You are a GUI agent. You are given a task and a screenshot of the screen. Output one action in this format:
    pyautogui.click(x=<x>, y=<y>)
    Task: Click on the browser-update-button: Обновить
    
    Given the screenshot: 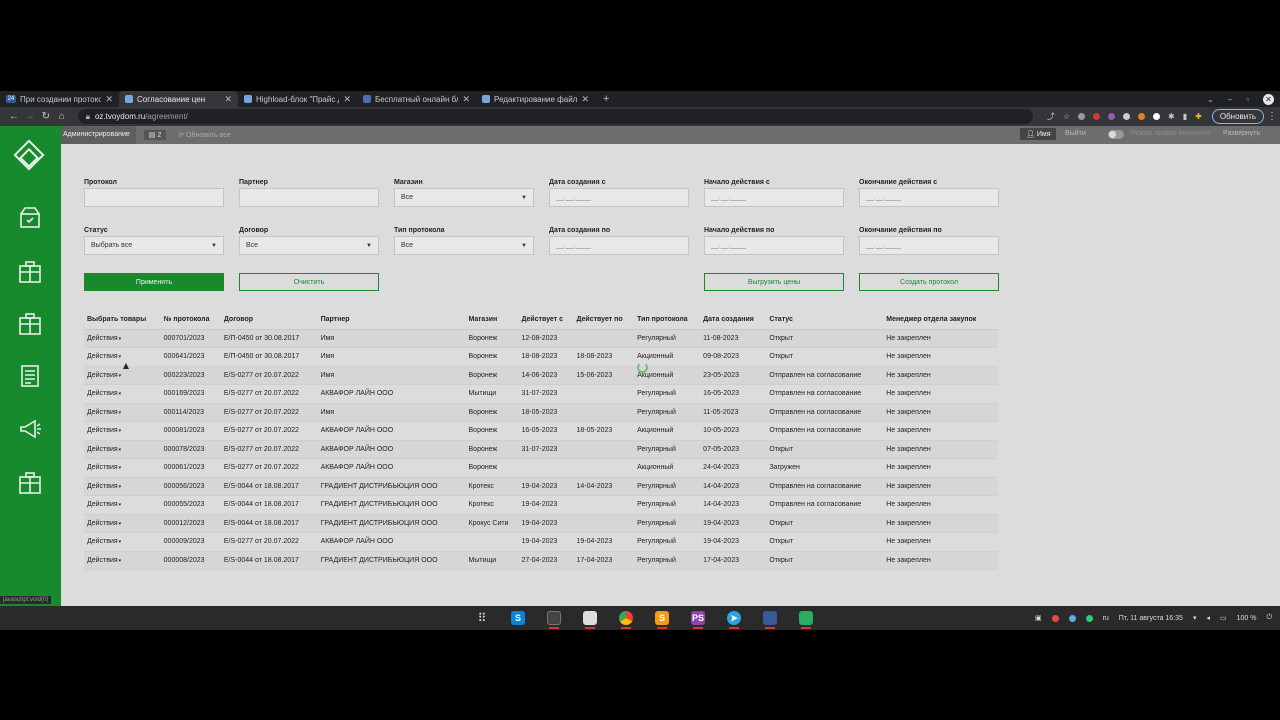 What is the action you would take?
    pyautogui.click(x=1238, y=116)
    